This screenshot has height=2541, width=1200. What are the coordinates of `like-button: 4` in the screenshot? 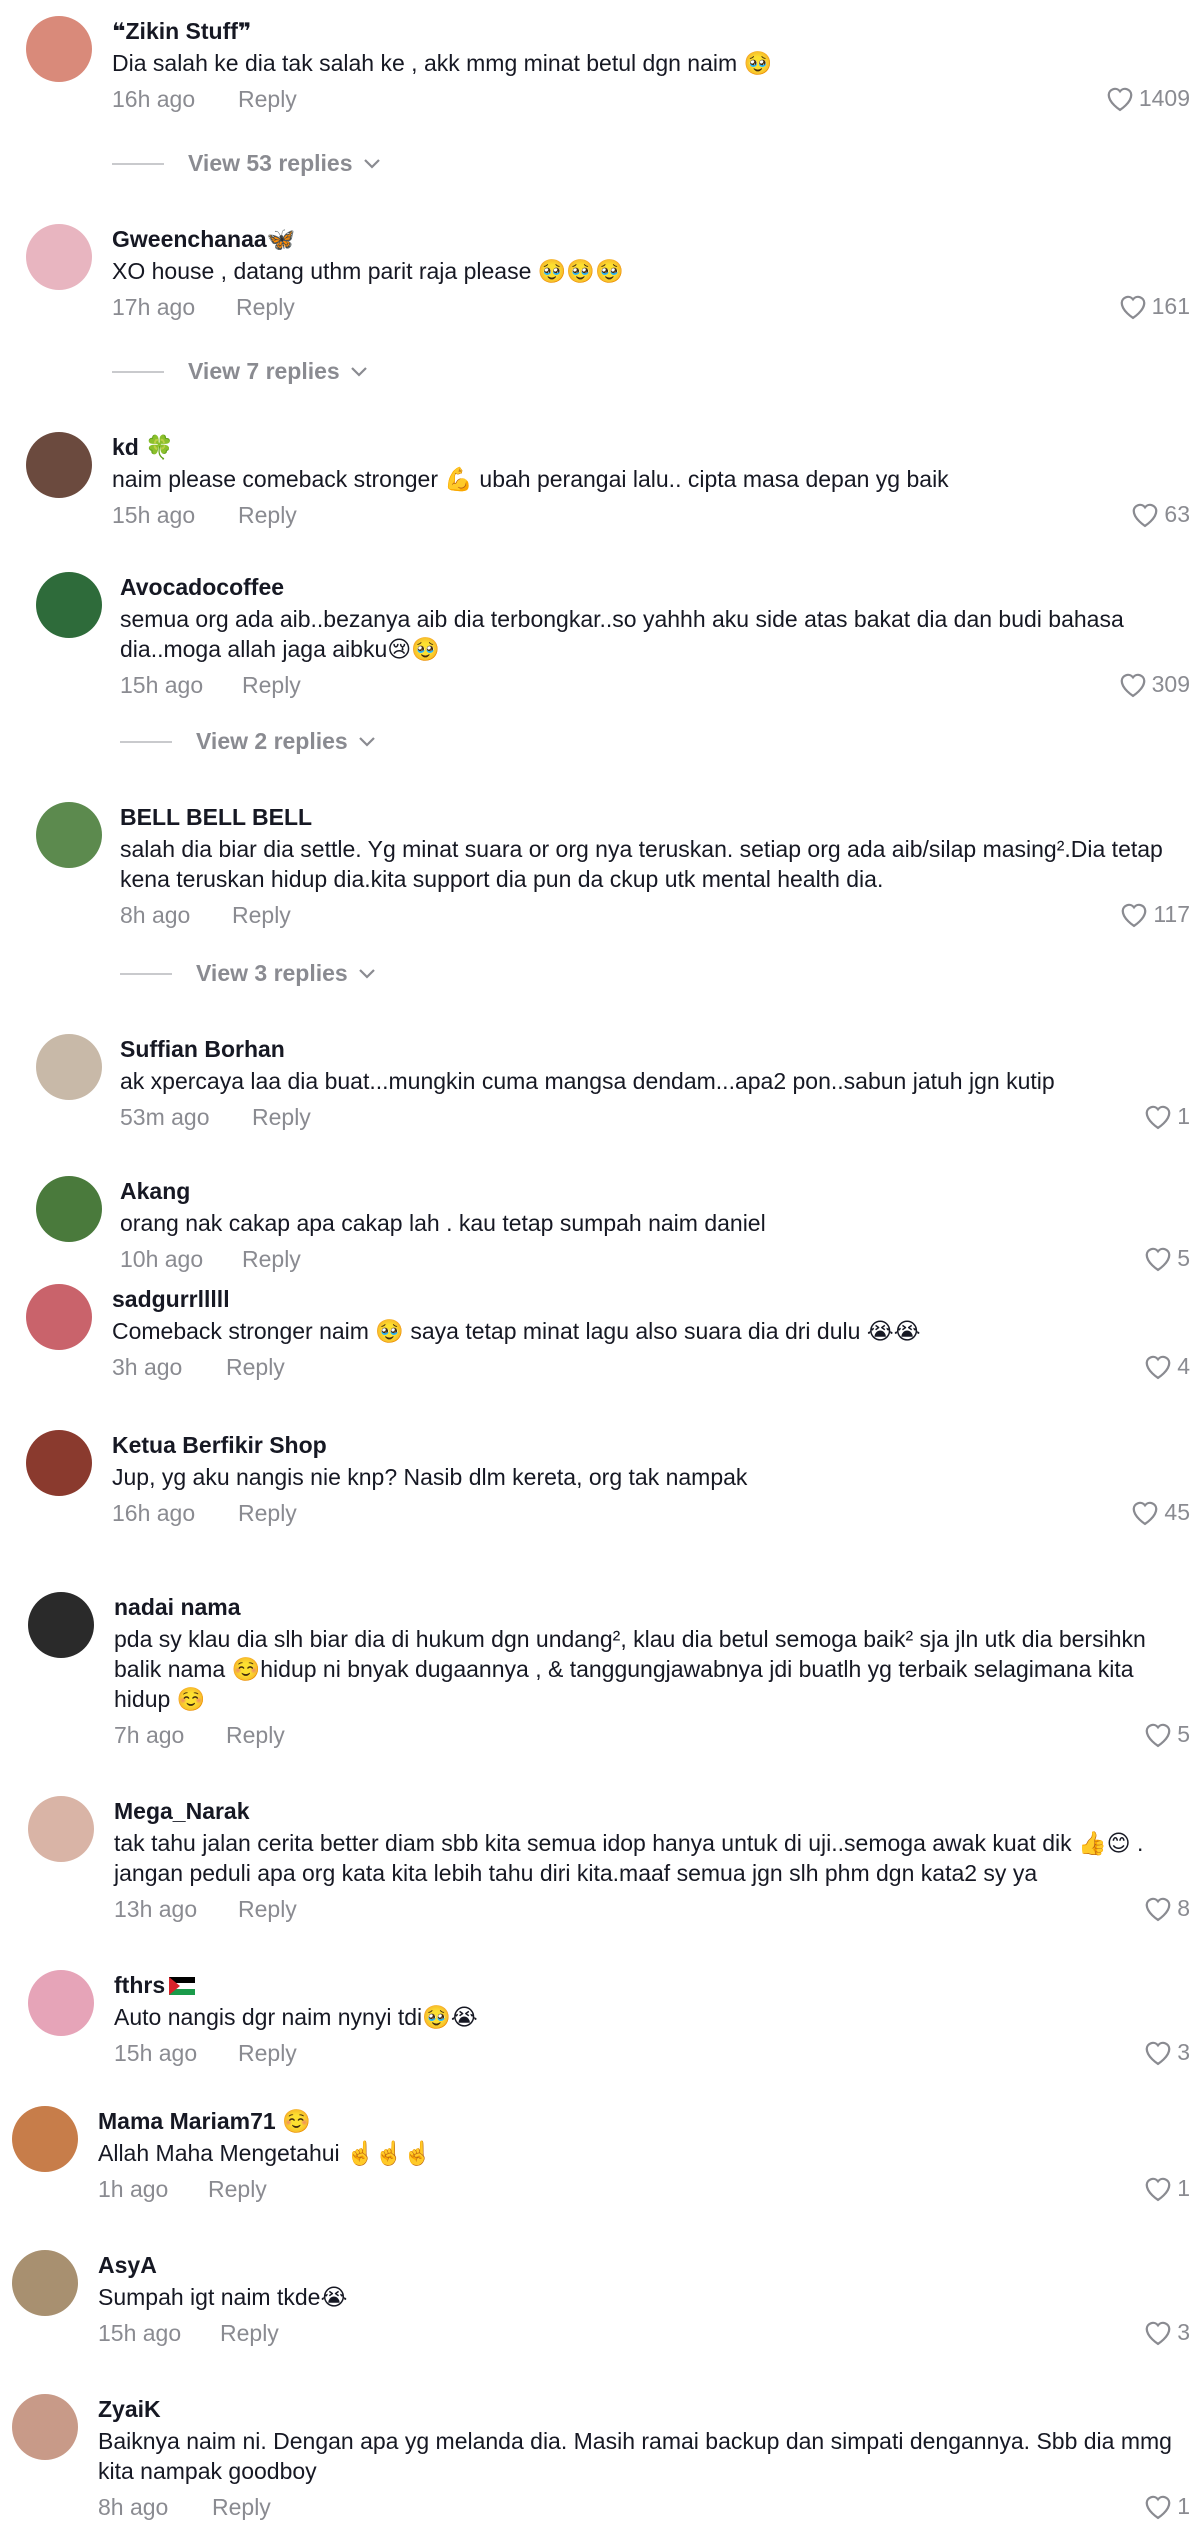 It's located at (1166, 1366).